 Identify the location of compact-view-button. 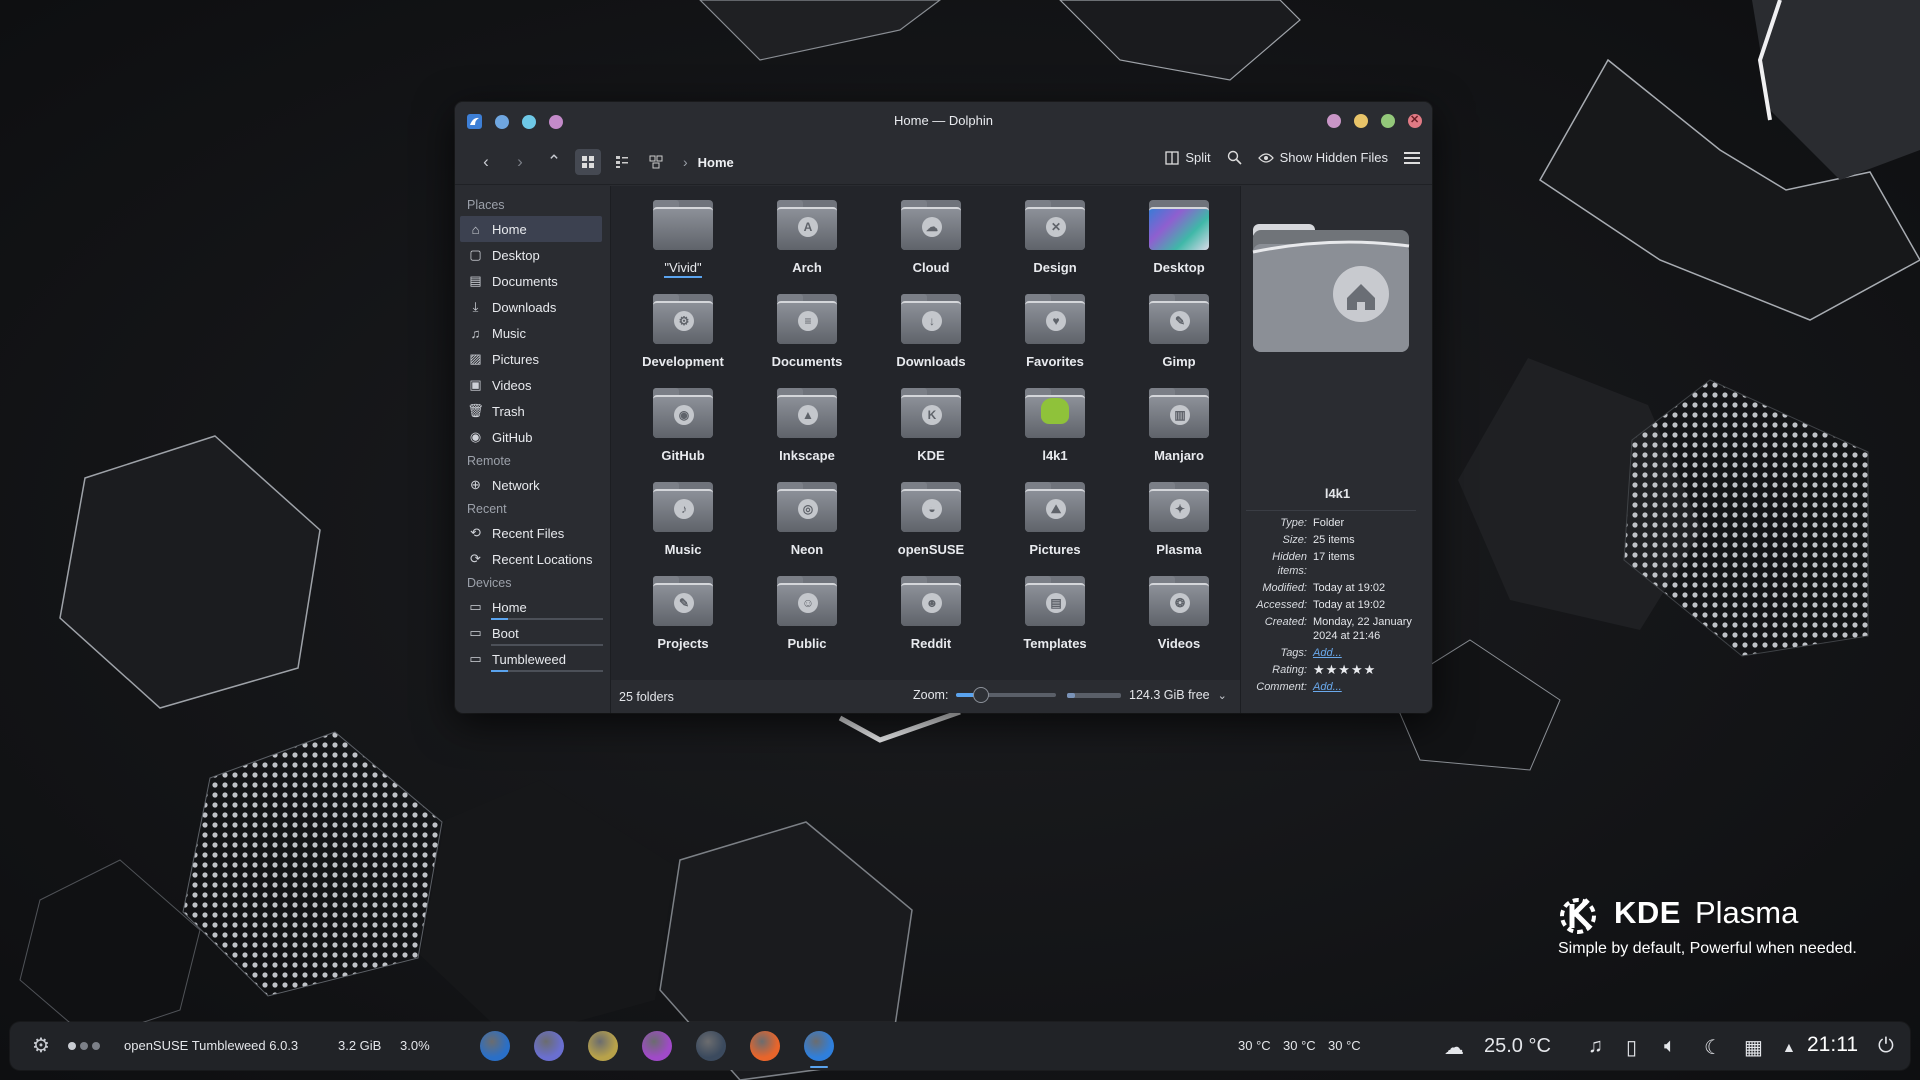
(622, 162).